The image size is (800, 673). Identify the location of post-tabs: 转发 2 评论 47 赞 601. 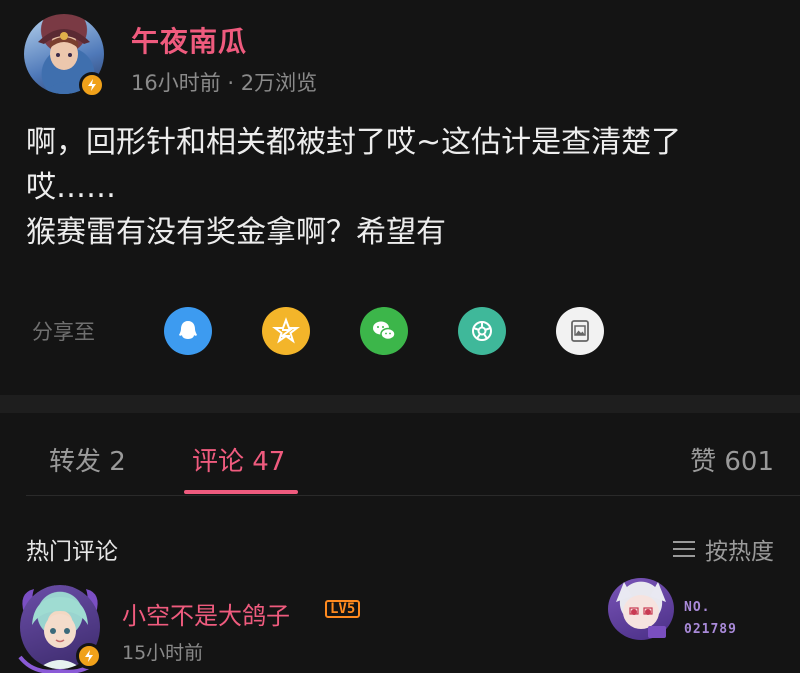
(400, 454).